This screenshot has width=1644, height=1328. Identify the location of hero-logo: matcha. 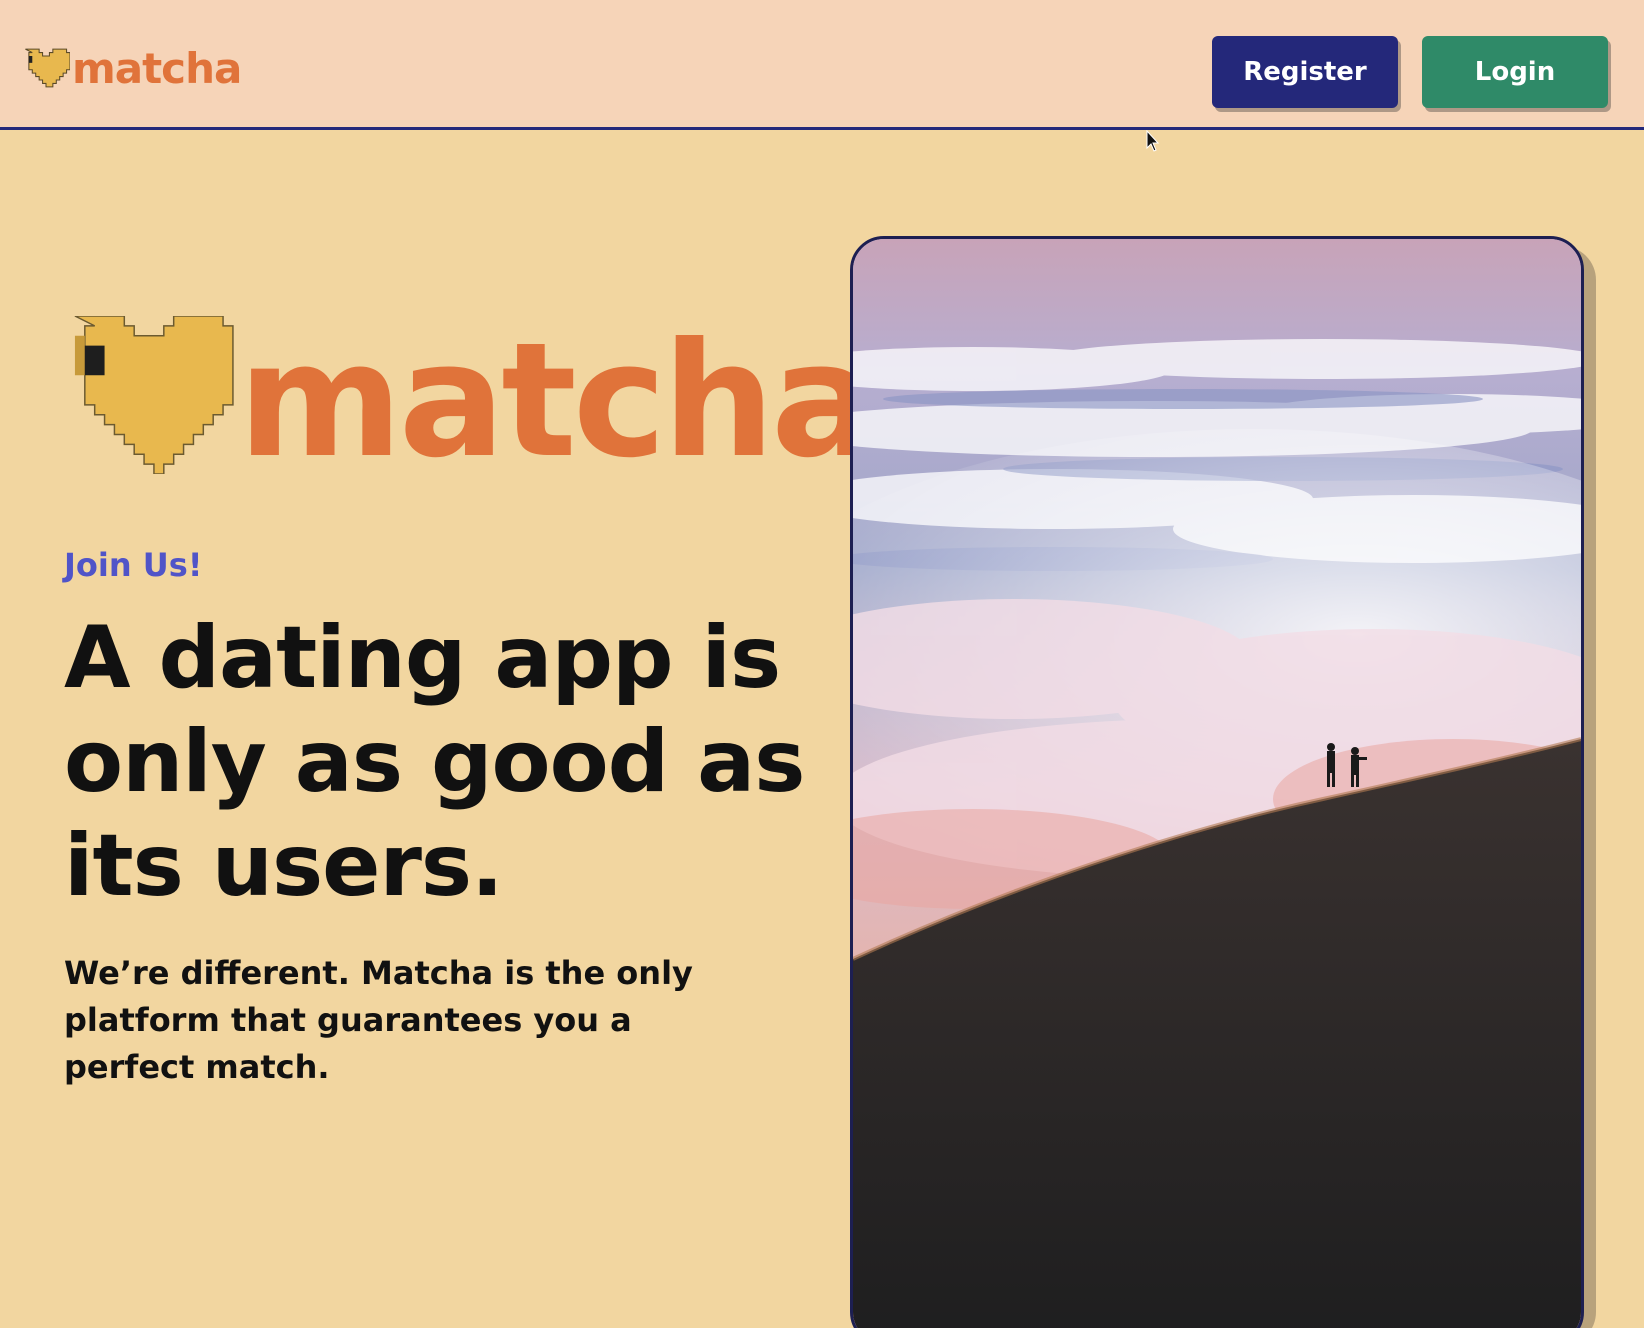
(471, 398).